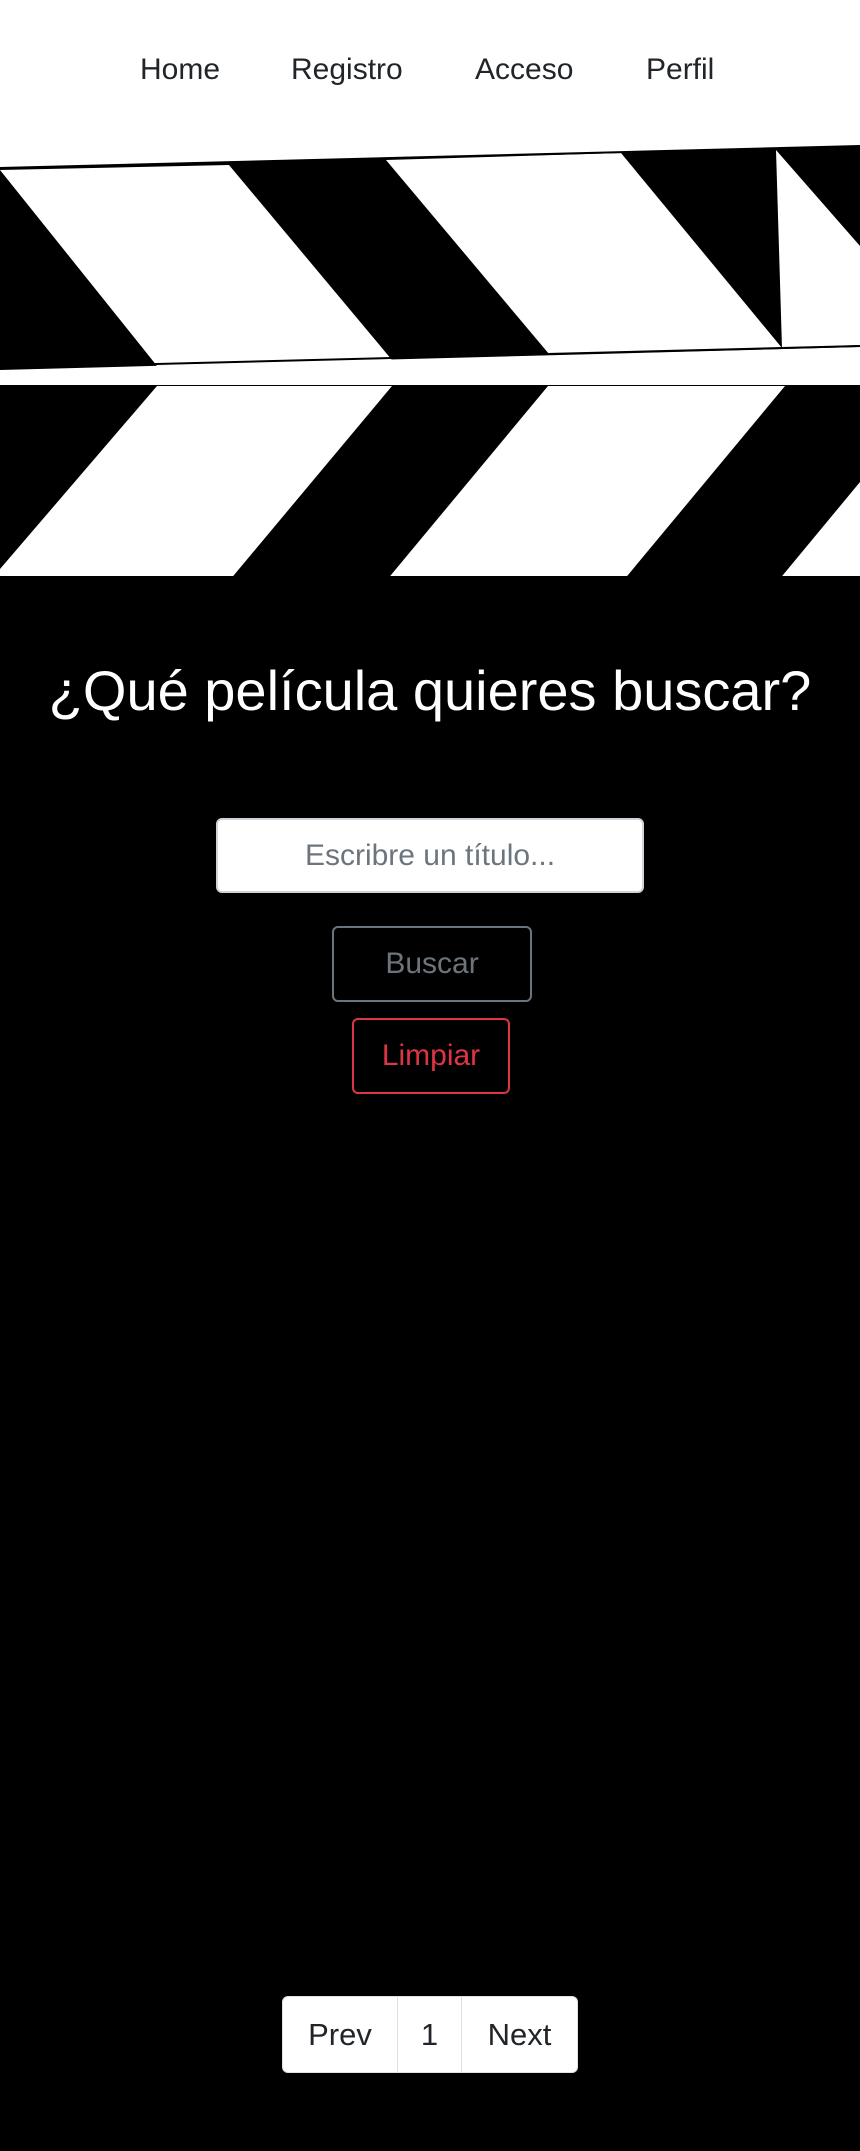 The width and height of the screenshot is (860, 2151). What do you see at coordinates (180, 70) in the screenshot?
I see `nav-link-home: Home` at bounding box center [180, 70].